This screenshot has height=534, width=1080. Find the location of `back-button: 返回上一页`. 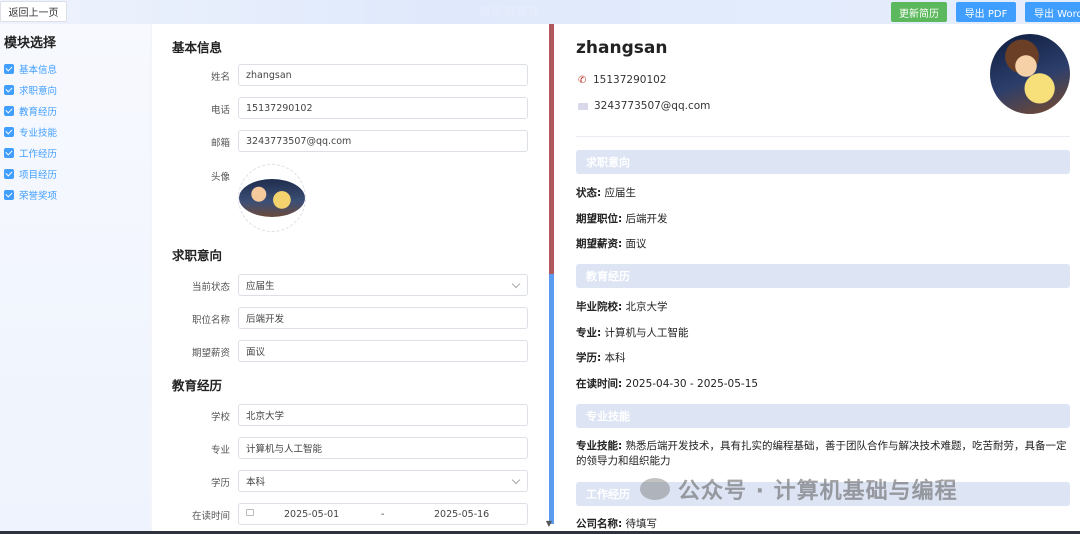

back-button: 返回上一页 is located at coordinates (33, 11).